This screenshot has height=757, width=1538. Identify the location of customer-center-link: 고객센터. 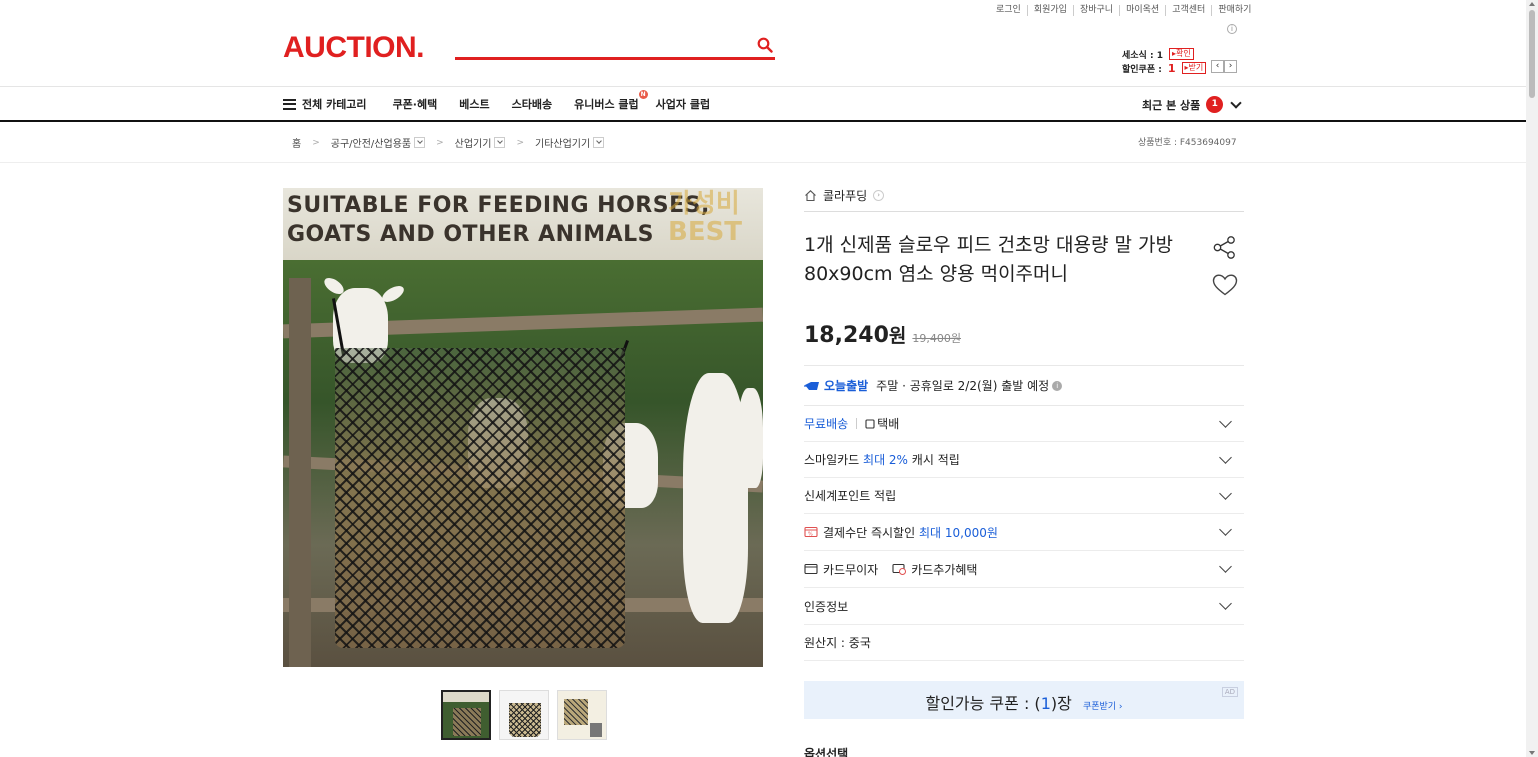
(1188, 10).